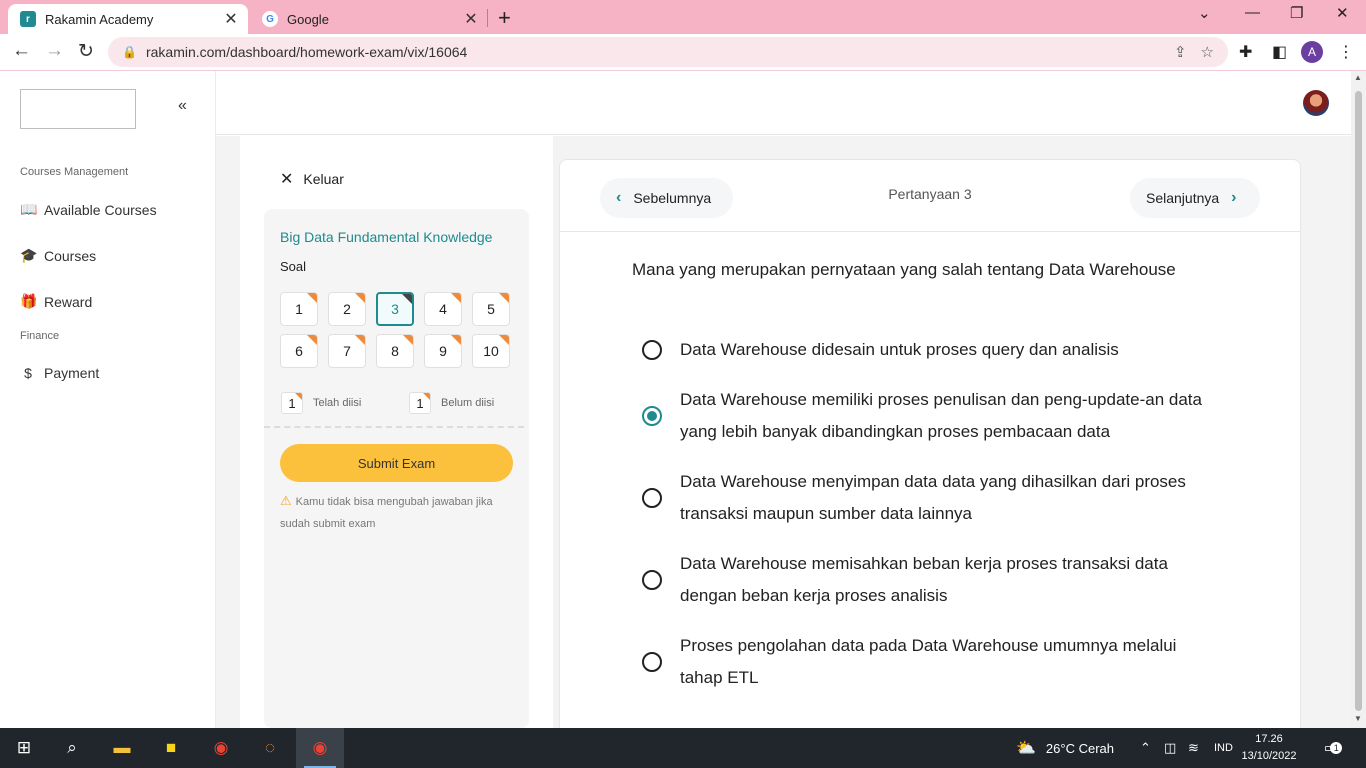 The height and width of the screenshot is (768, 1366). Describe the element at coordinates (122, 748) in the screenshot. I see `file-explorer-icon: ▬` at that location.